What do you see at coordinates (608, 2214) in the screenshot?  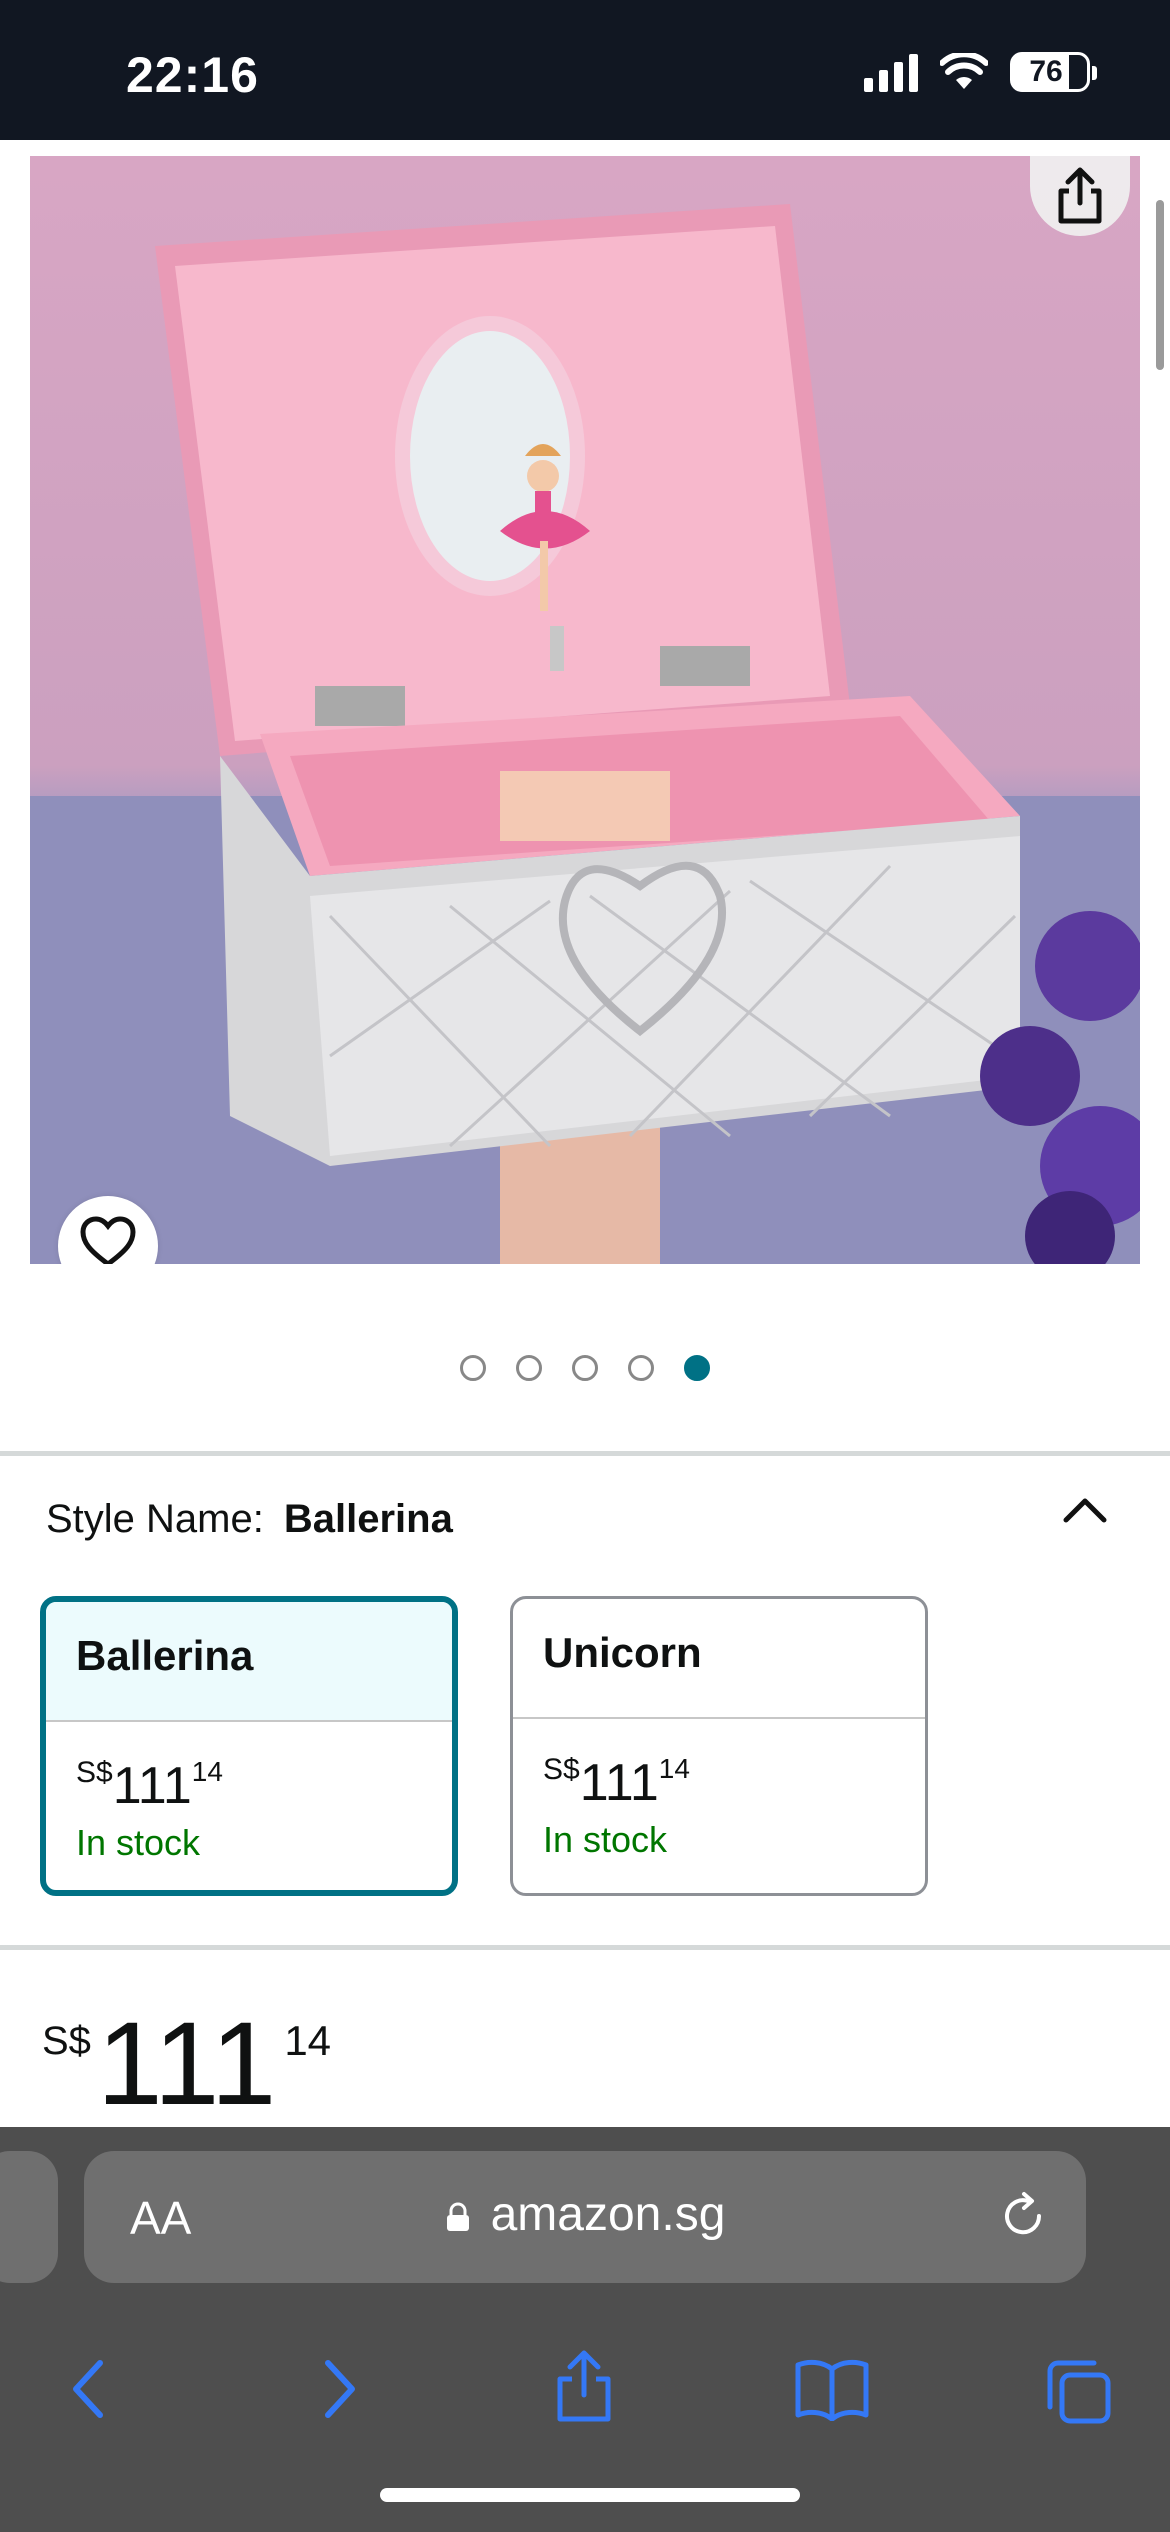 I see `url-text: amazon.sg` at bounding box center [608, 2214].